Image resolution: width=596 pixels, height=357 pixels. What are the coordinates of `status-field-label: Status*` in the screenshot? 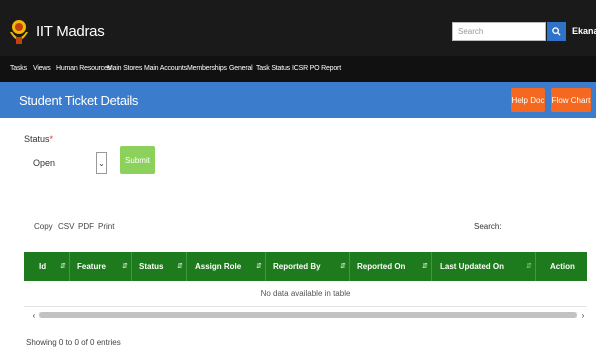 It's located at (38, 139).